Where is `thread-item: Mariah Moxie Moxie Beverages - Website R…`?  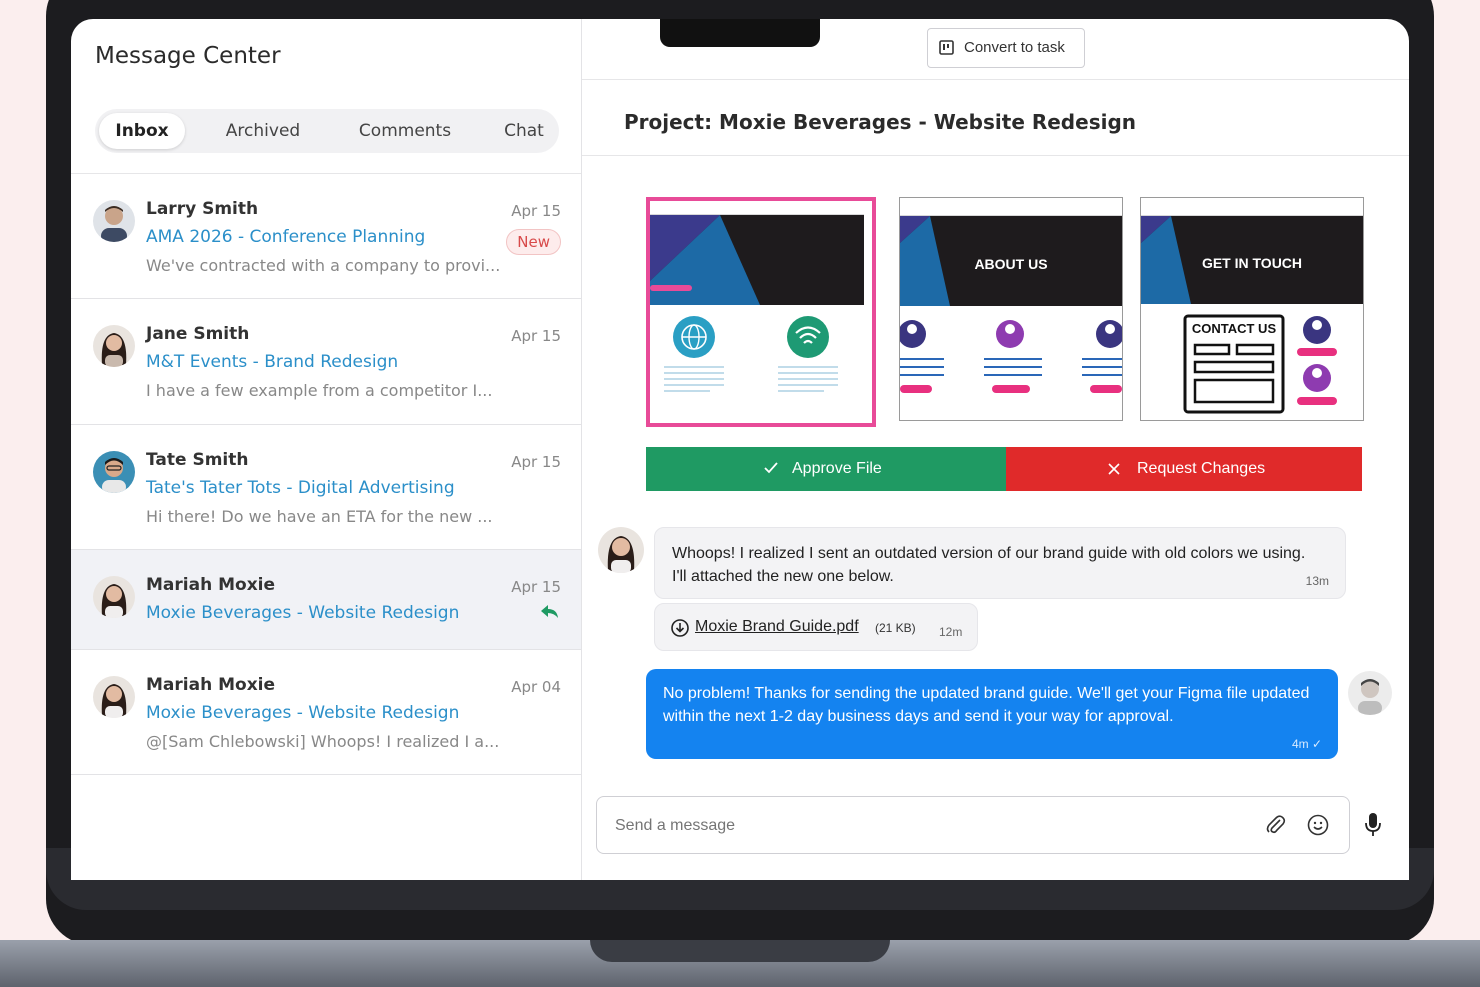 thread-item: Mariah Moxie Moxie Beverages - Website R… is located at coordinates (326, 712).